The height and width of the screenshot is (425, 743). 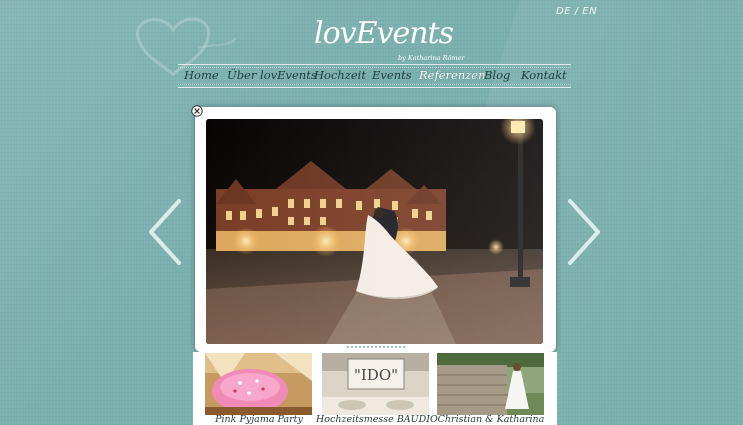 I want to click on thumbnail-caption: Hochzeitsmesse BAUDIO, so click(x=377, y=419).